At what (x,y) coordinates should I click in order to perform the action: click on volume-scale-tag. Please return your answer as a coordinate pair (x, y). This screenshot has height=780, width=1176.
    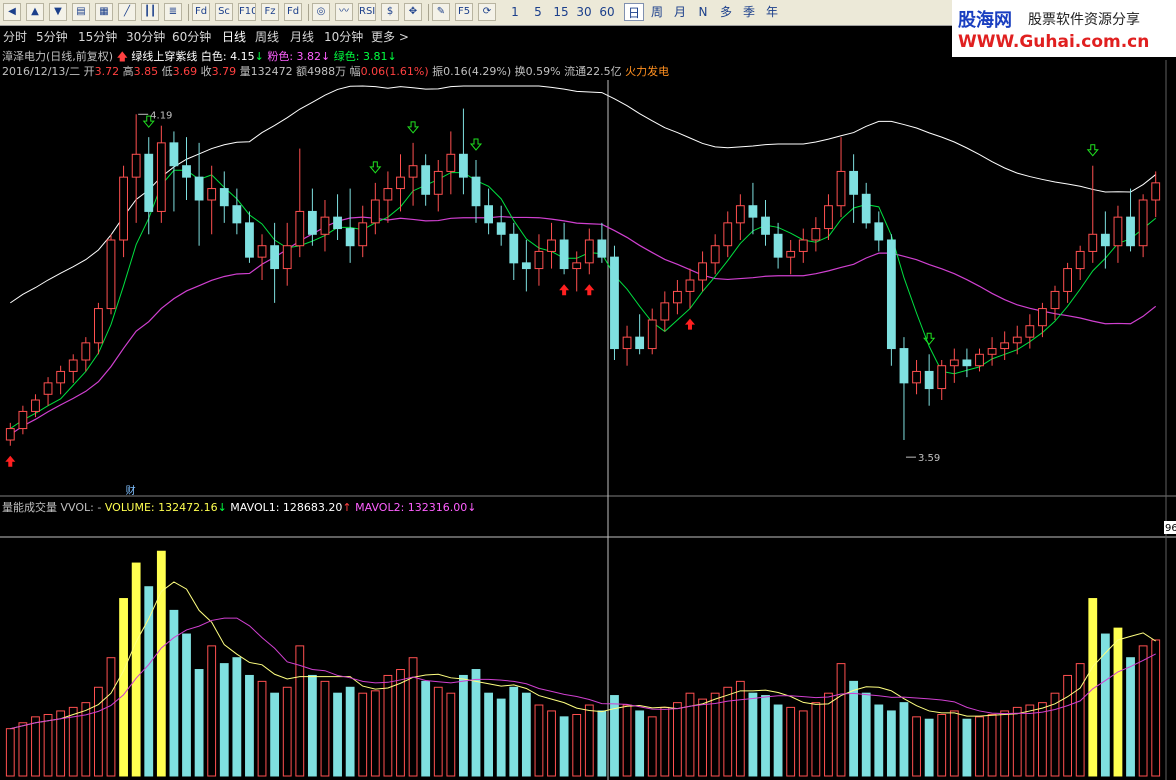
    Looking at the image, I should click on (1170, 527).